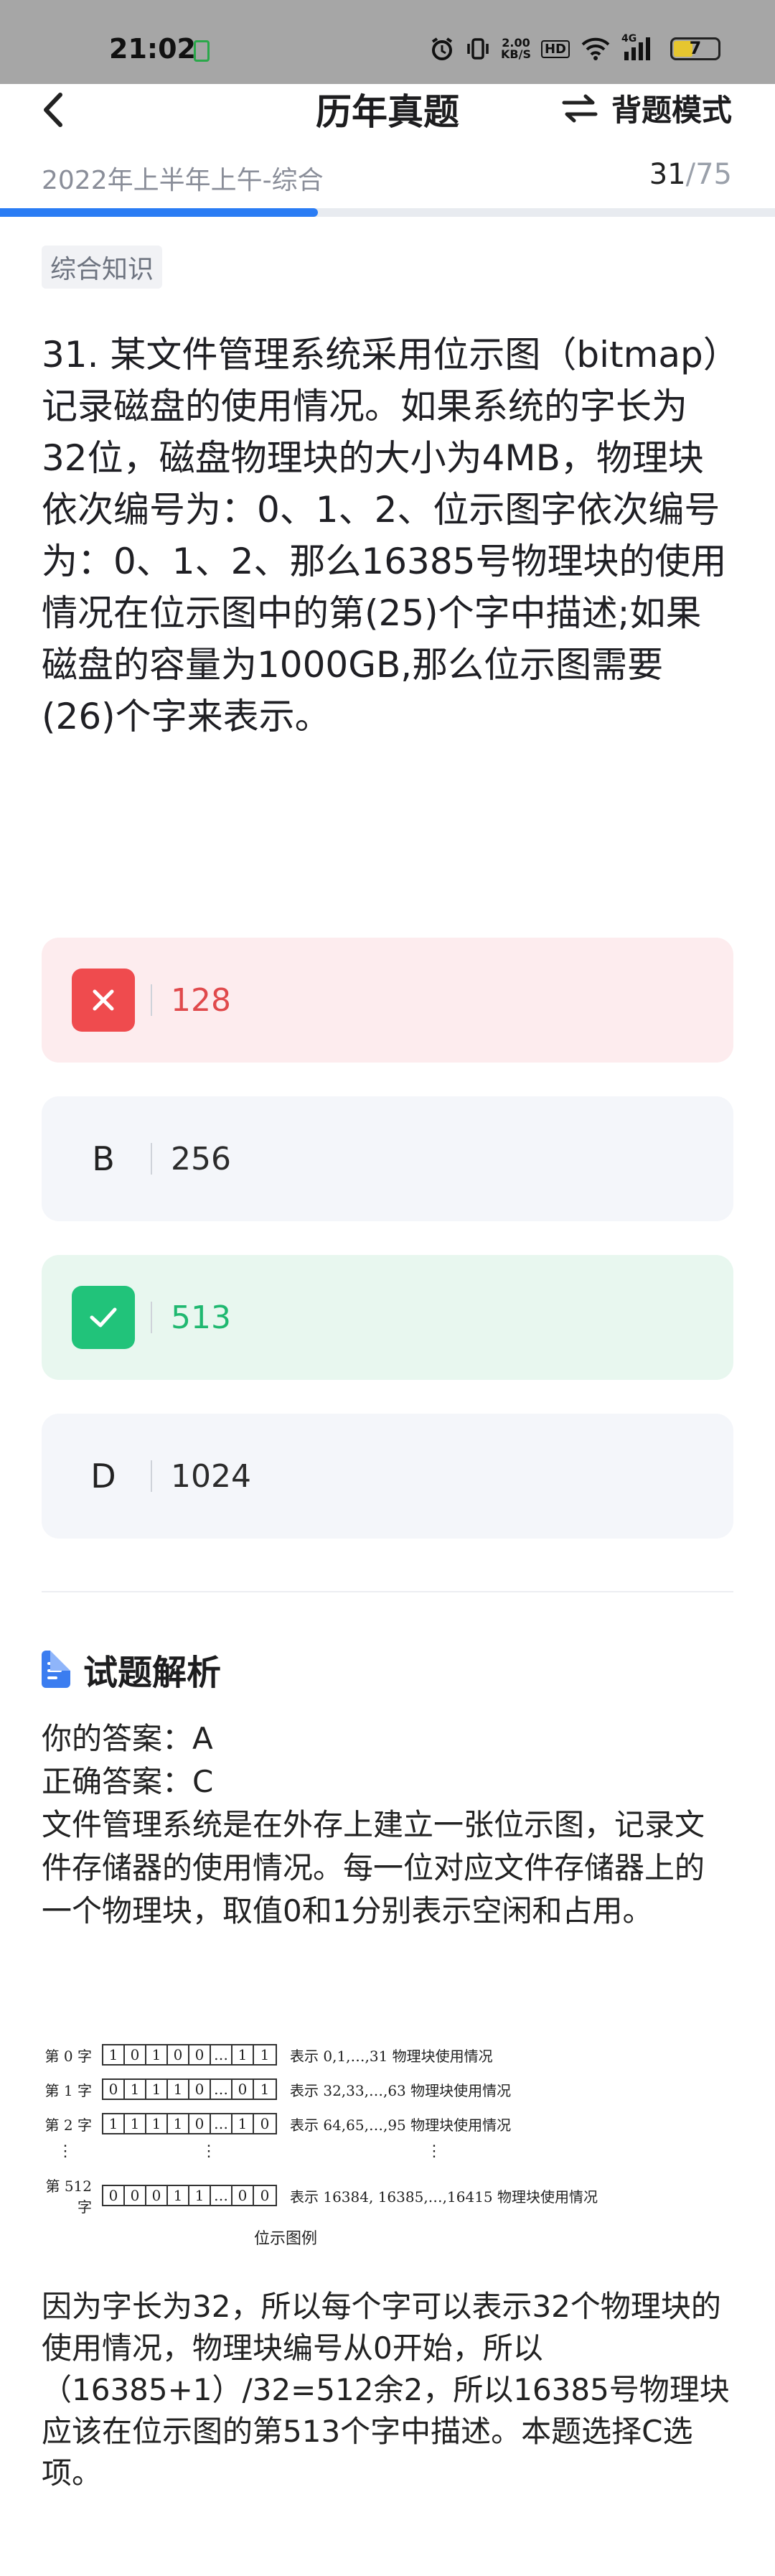 The width and height of the screenshot is (775, 2576). I want to click on vibrate-icon, so click(478, 49).